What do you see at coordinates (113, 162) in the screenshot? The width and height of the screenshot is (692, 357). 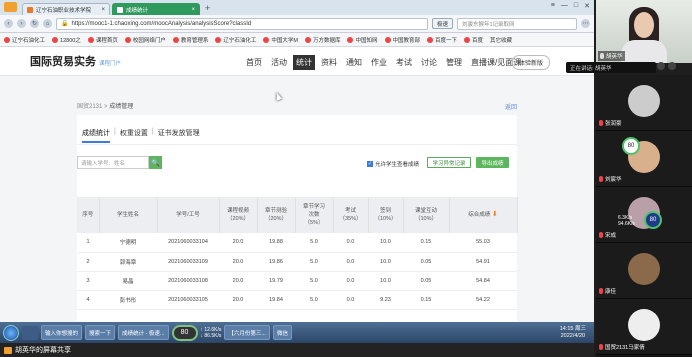 I see `student-search-input: 请输入学号、姓名` at bounding box center [113, 162].